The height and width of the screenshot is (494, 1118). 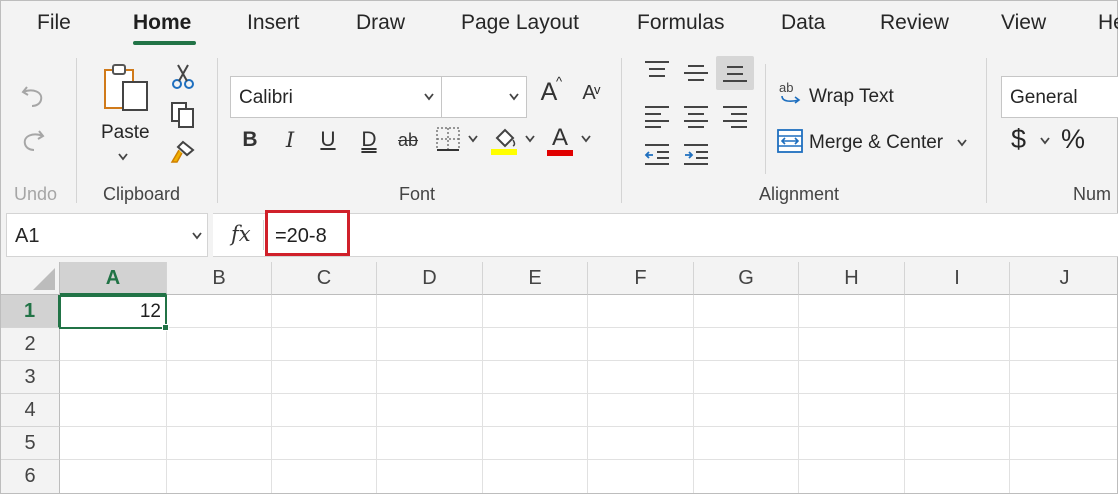 I want to click on cell-h1, so click(x=852, y=311).